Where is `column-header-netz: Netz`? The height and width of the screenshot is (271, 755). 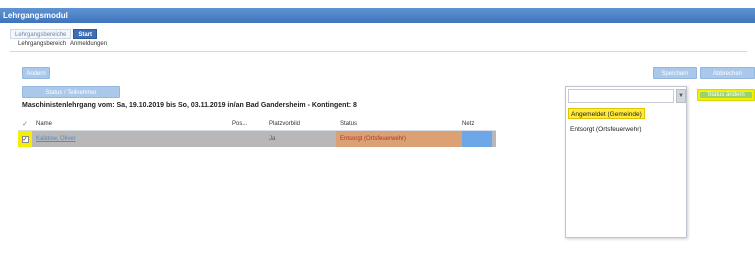 column-header-netz: Netz is located at coordinates (477, 123).